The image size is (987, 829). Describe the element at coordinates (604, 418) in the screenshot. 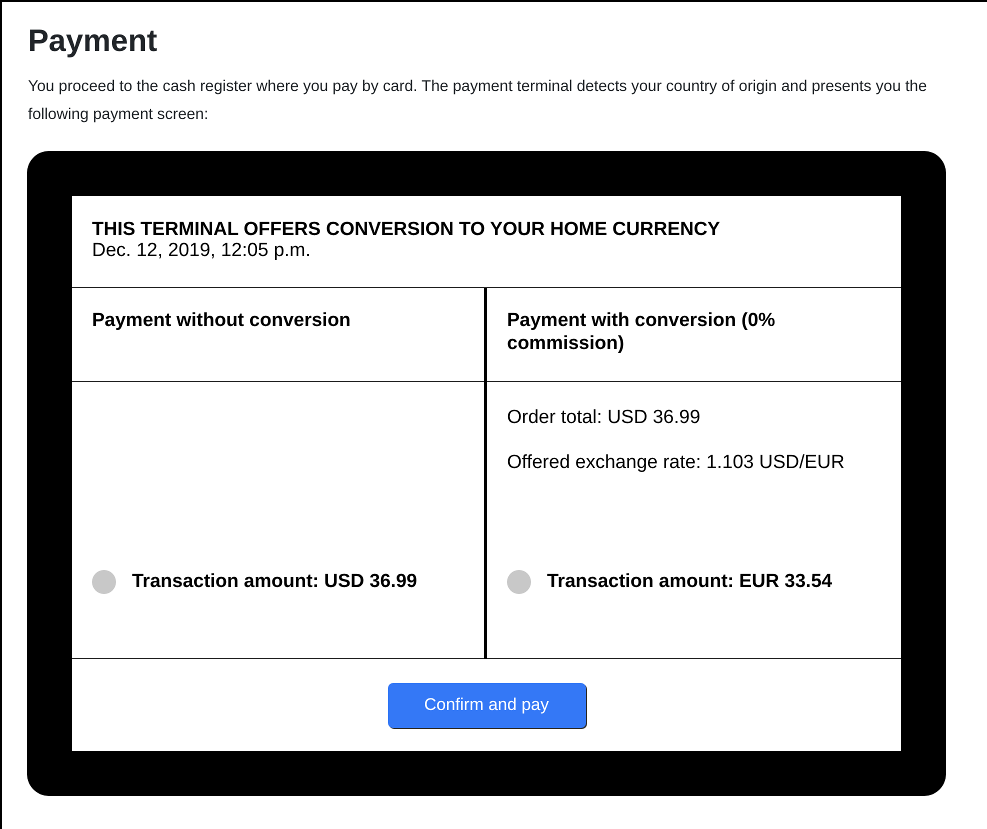

I see `detail-text: Order total: USD 36.99` at that location.